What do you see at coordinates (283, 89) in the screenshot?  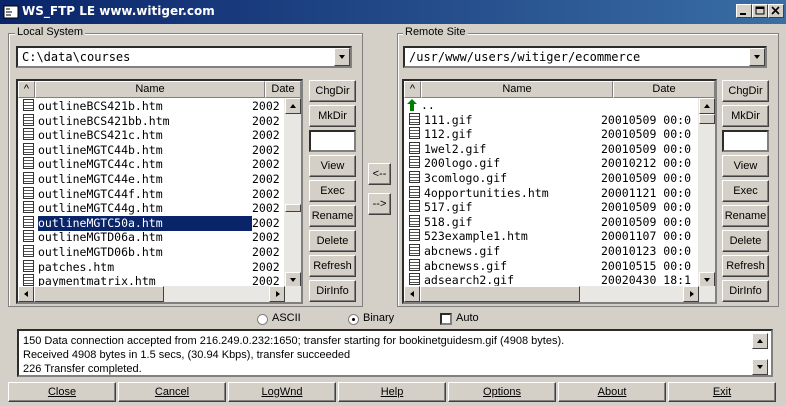 I see `local-col-date: Date` at bounding box center [283, 89].